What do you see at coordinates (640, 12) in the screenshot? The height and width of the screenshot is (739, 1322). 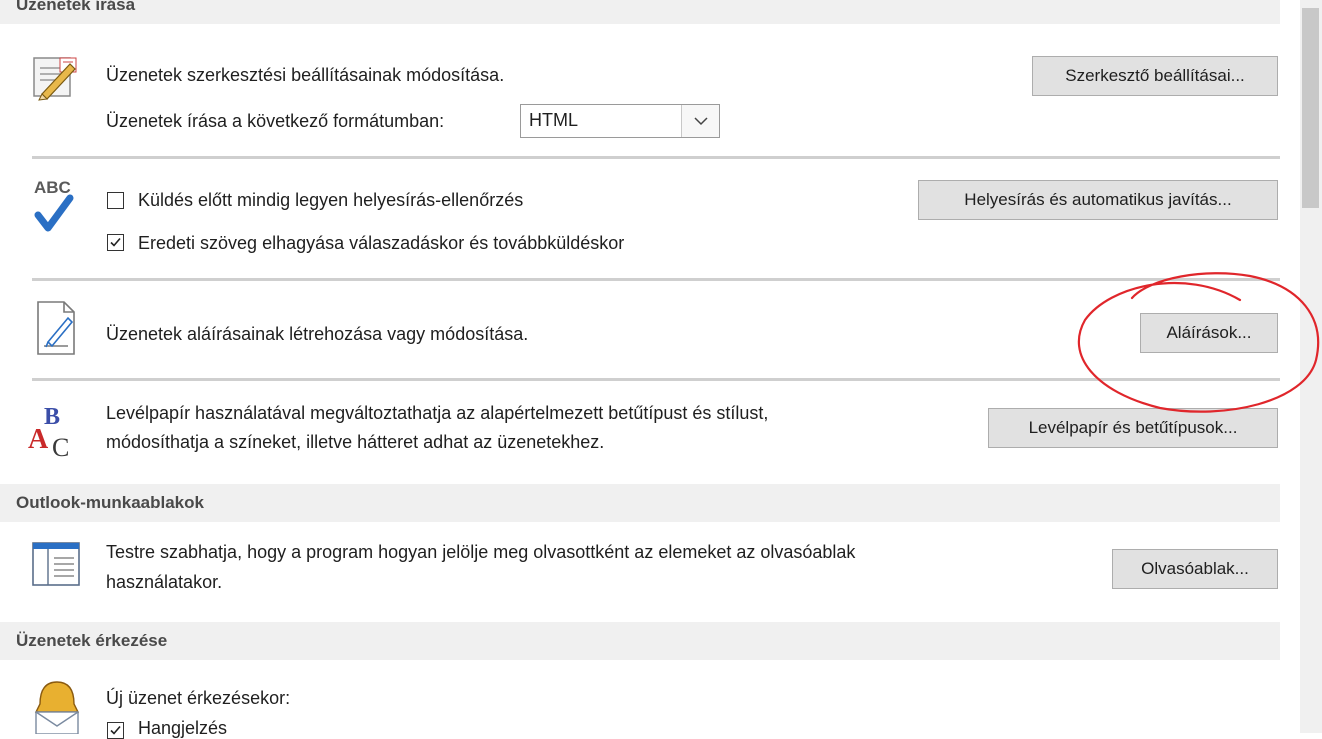 I see `section-header-compose: Üzenetek írása` at bounding box center [640, 12].